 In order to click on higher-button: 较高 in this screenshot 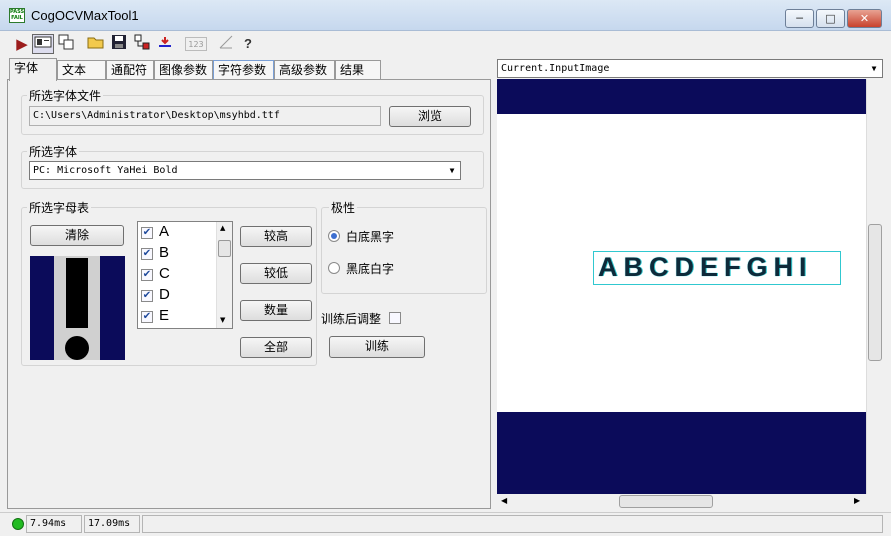, I will do `click(276, 236)`.